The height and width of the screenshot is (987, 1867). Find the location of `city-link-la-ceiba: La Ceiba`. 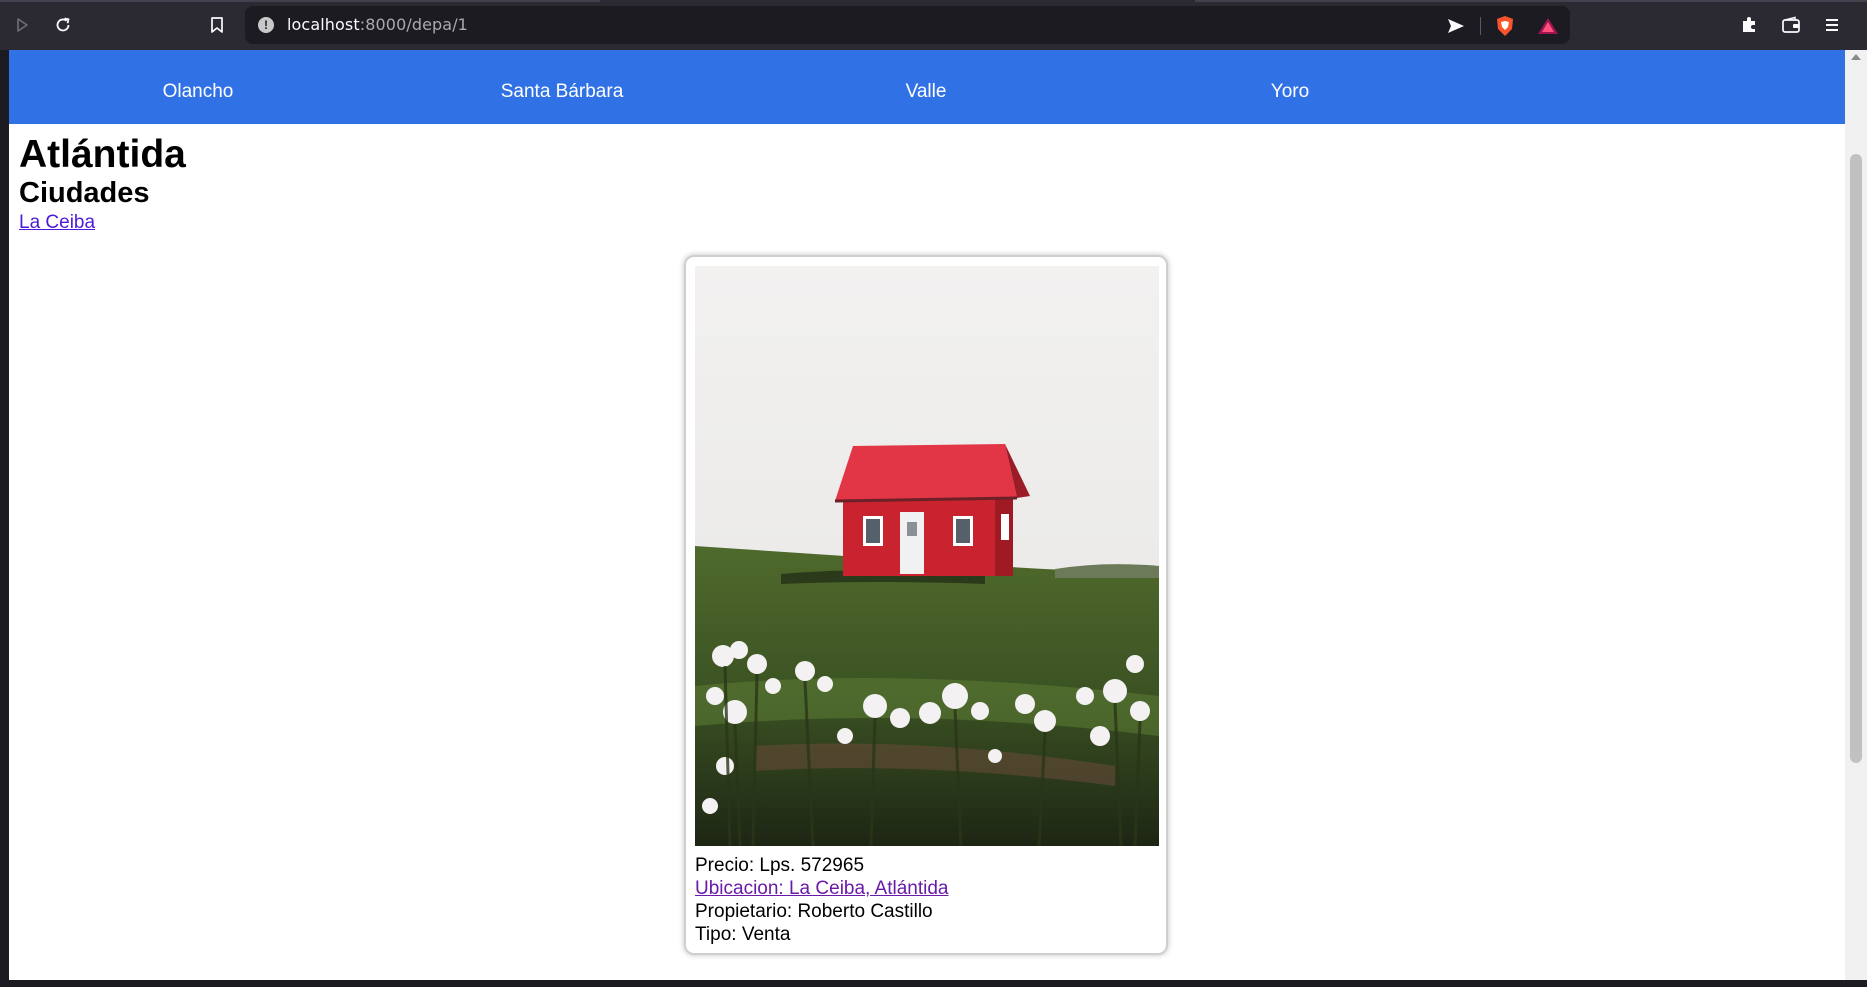

city-link-la-ceiba: La Ceiba is located at coordinates (57, 223).